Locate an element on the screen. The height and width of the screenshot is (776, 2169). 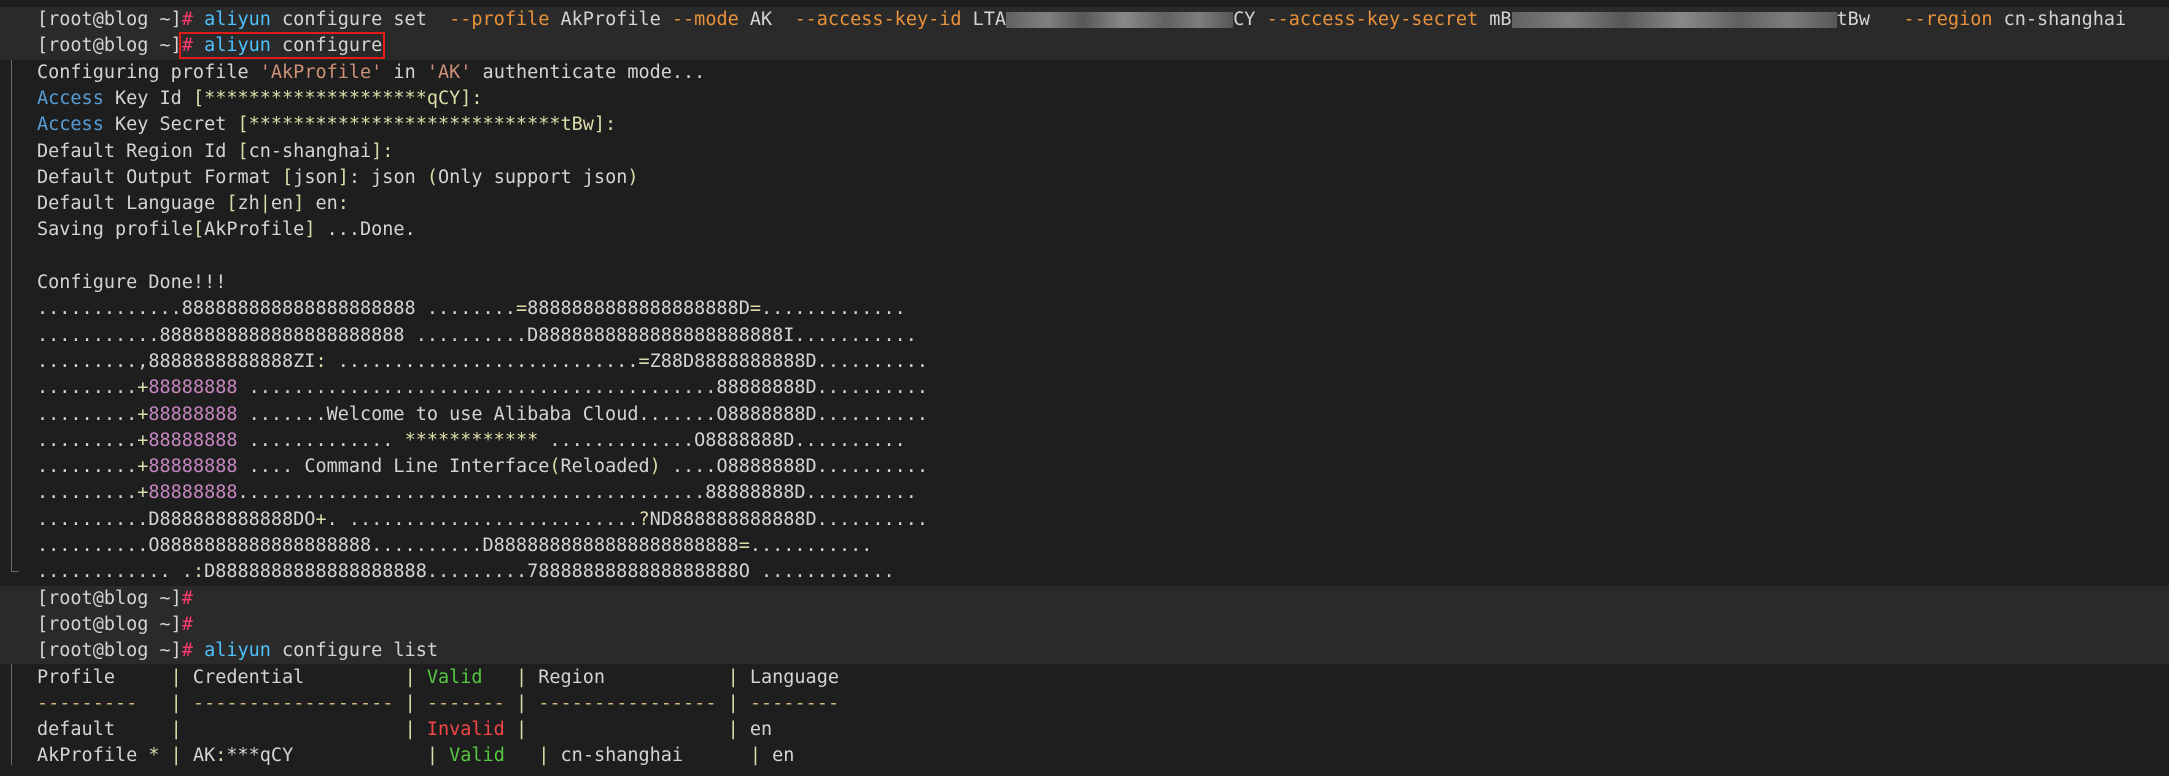
command-name: aliyun is located at coordinates (237, 19).